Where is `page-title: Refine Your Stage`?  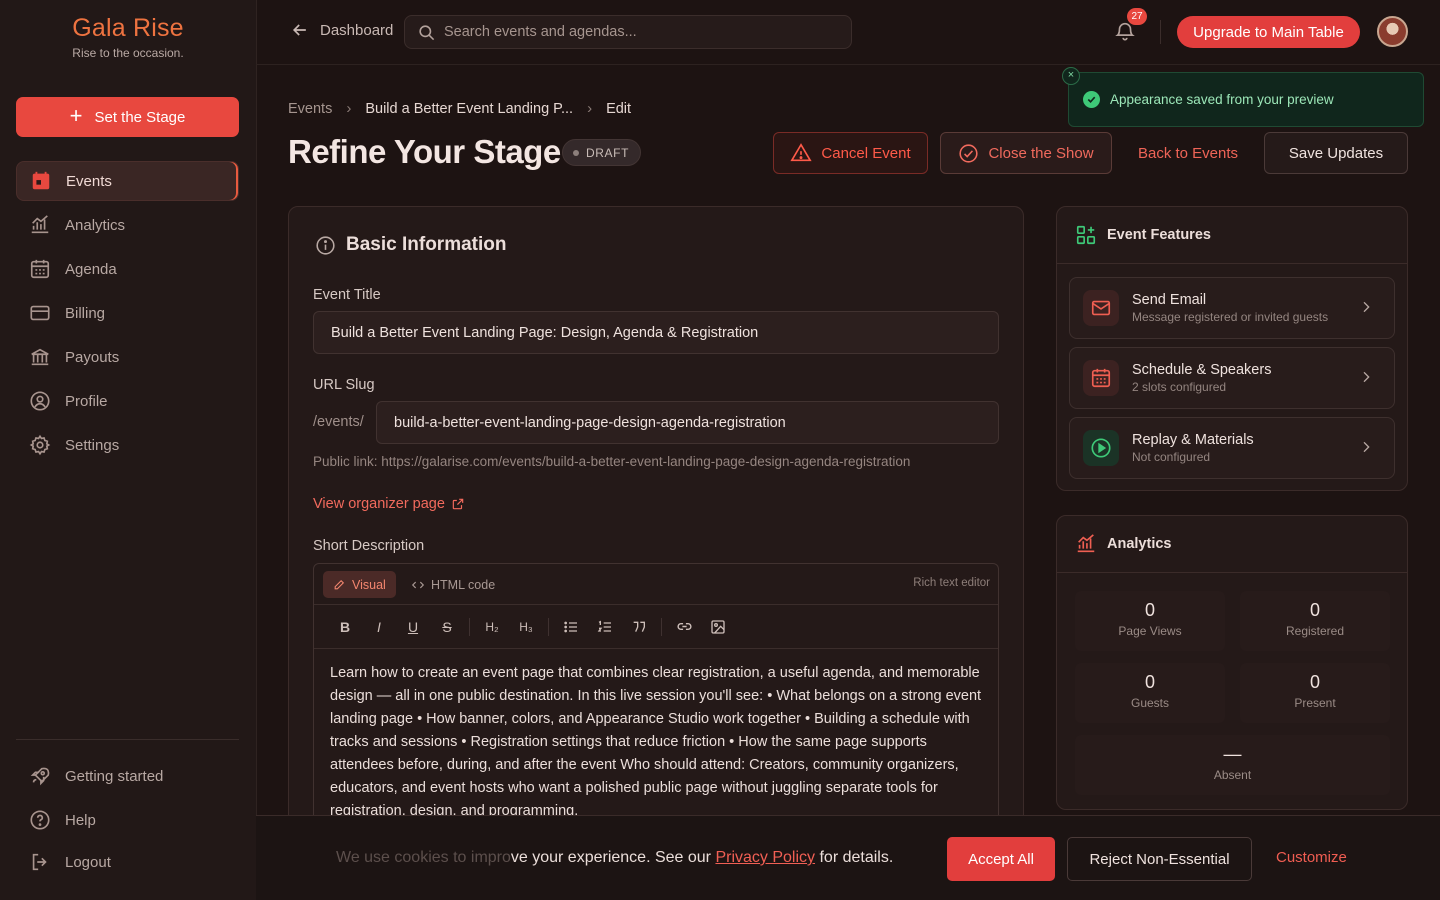 page-title: Refine Your Stage is located at coordinates (424, 151).